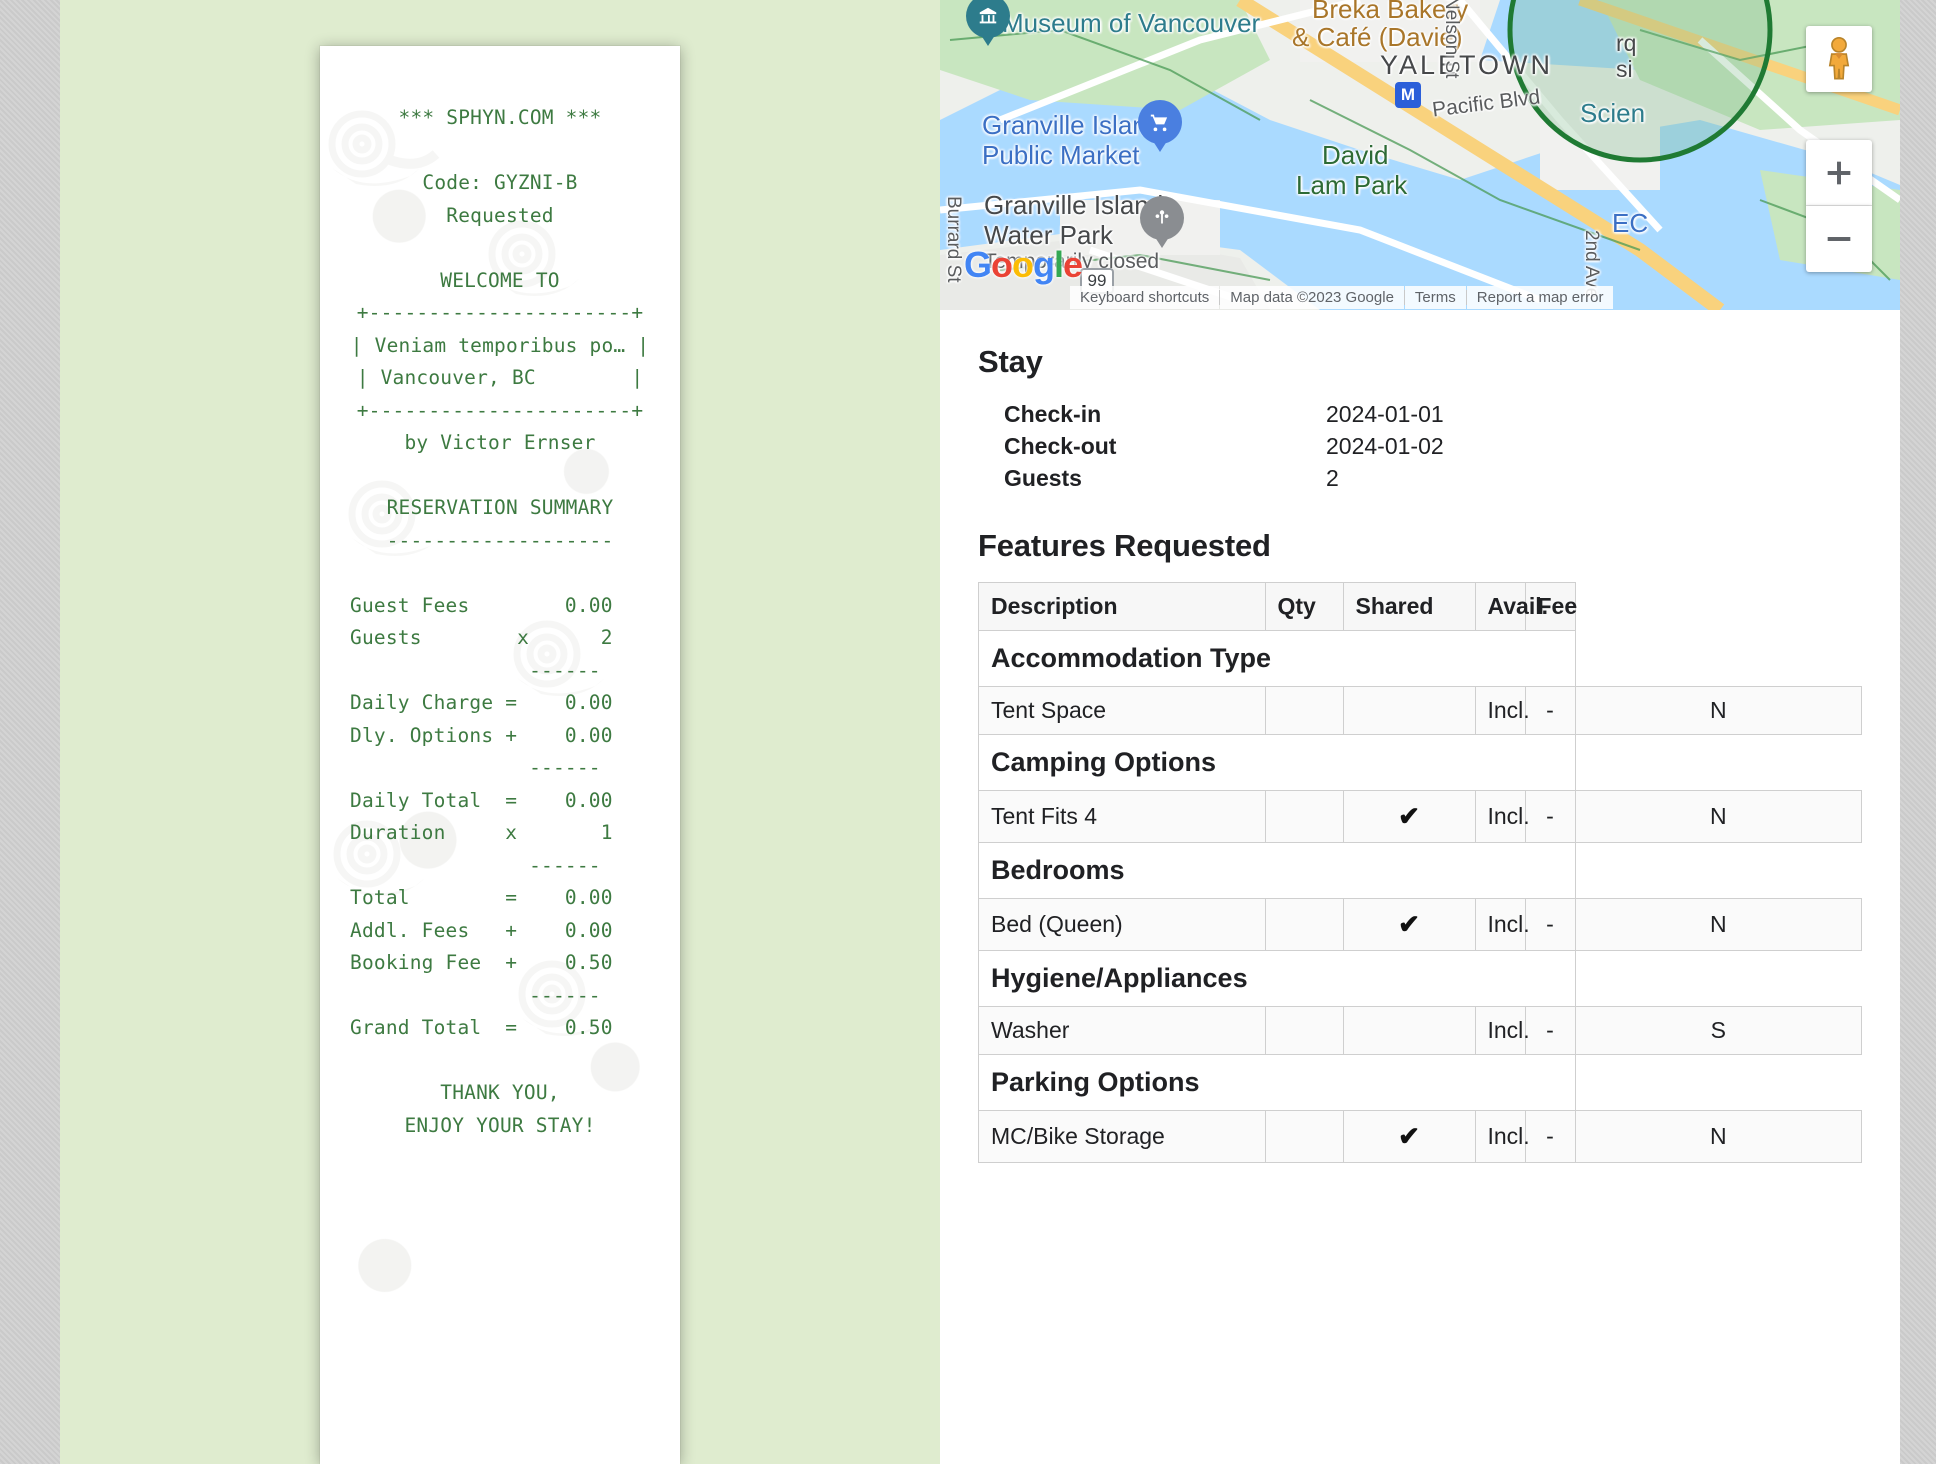  What do you see at coordinates (1408, 95) in the screenshot?
I see `map-metro-badge: M` at bounding box center [1408, 95].